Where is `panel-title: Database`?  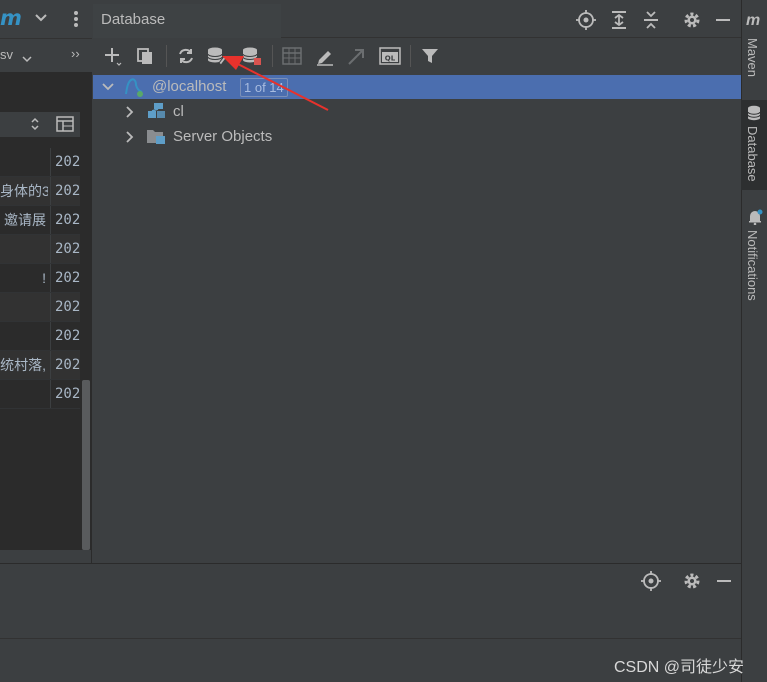
panel-title: Database is located at coordinates (133, 19).